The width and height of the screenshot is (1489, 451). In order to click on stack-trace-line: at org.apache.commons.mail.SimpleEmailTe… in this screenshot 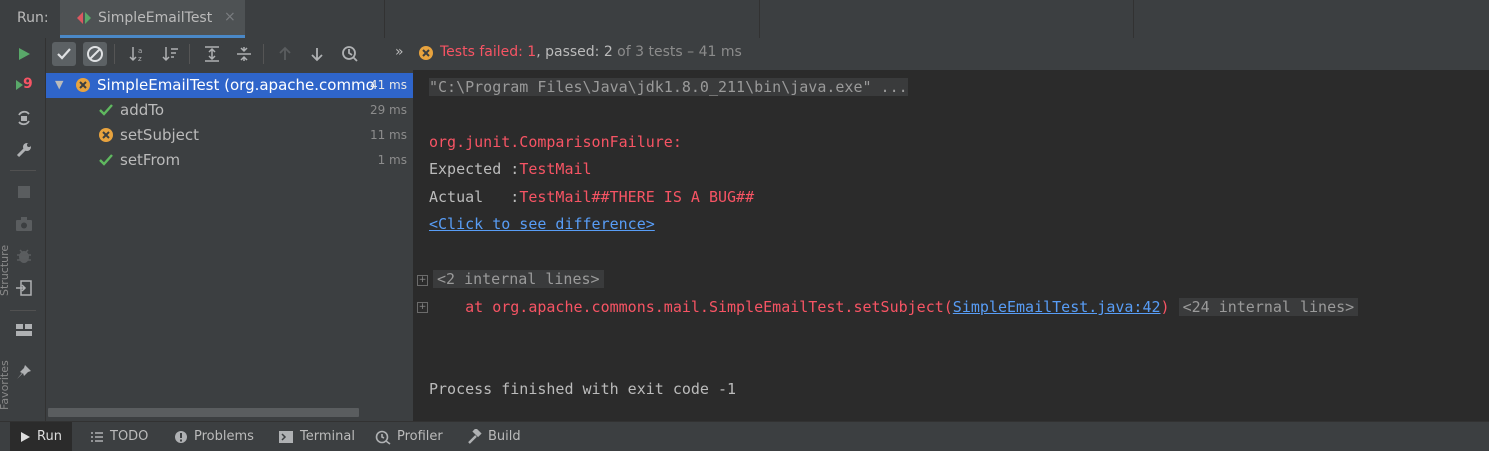, I will do `click(894, 307)`.